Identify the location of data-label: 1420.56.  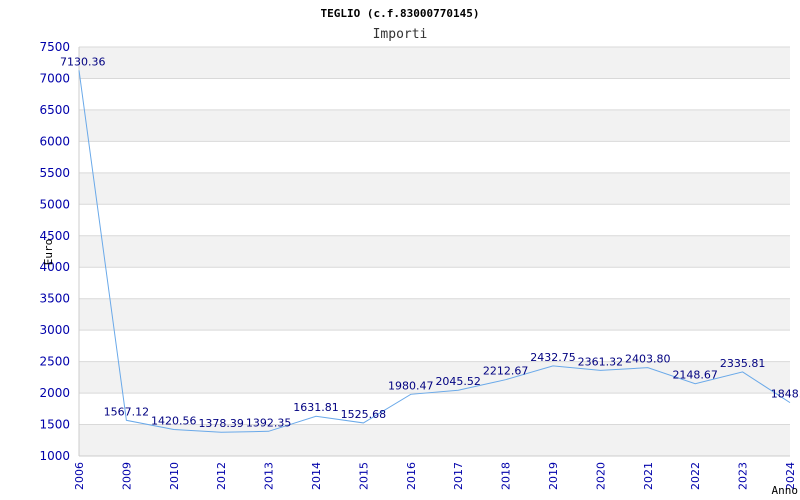
(174, 421).